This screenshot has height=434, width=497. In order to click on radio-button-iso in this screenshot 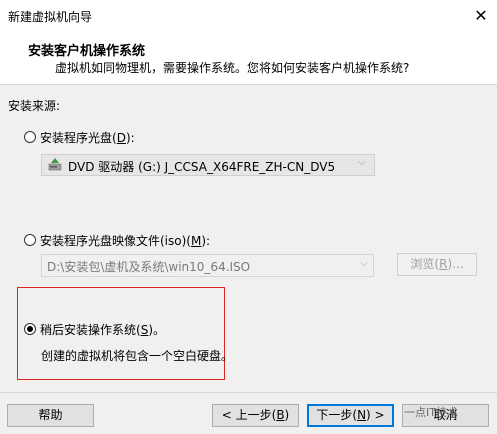, I will do `click(30, 240)`.